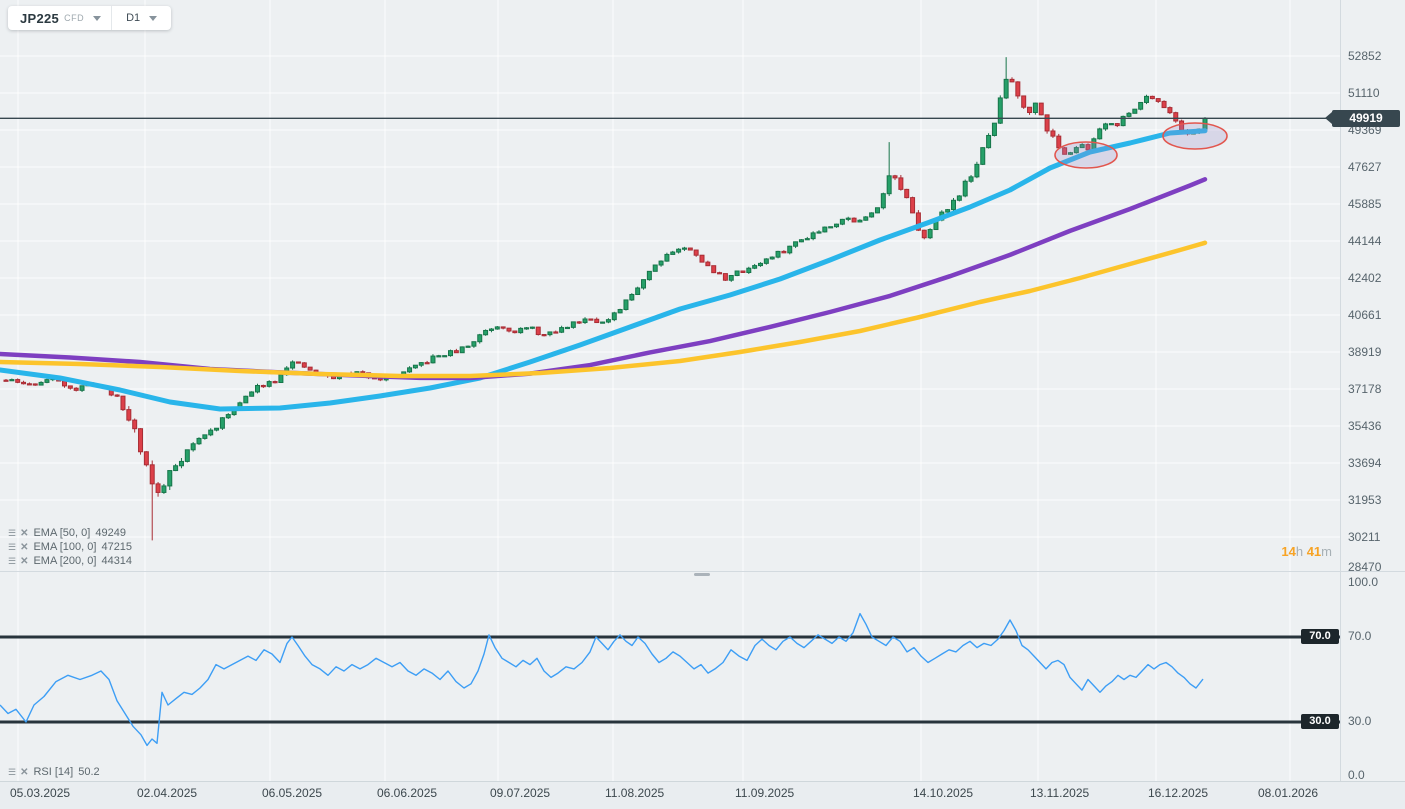 This screenshot has height=809, width=1405. Describe the element at coordinates (1365, 204) in the screenshot. I see `price-axis-label: 45885` at that location.